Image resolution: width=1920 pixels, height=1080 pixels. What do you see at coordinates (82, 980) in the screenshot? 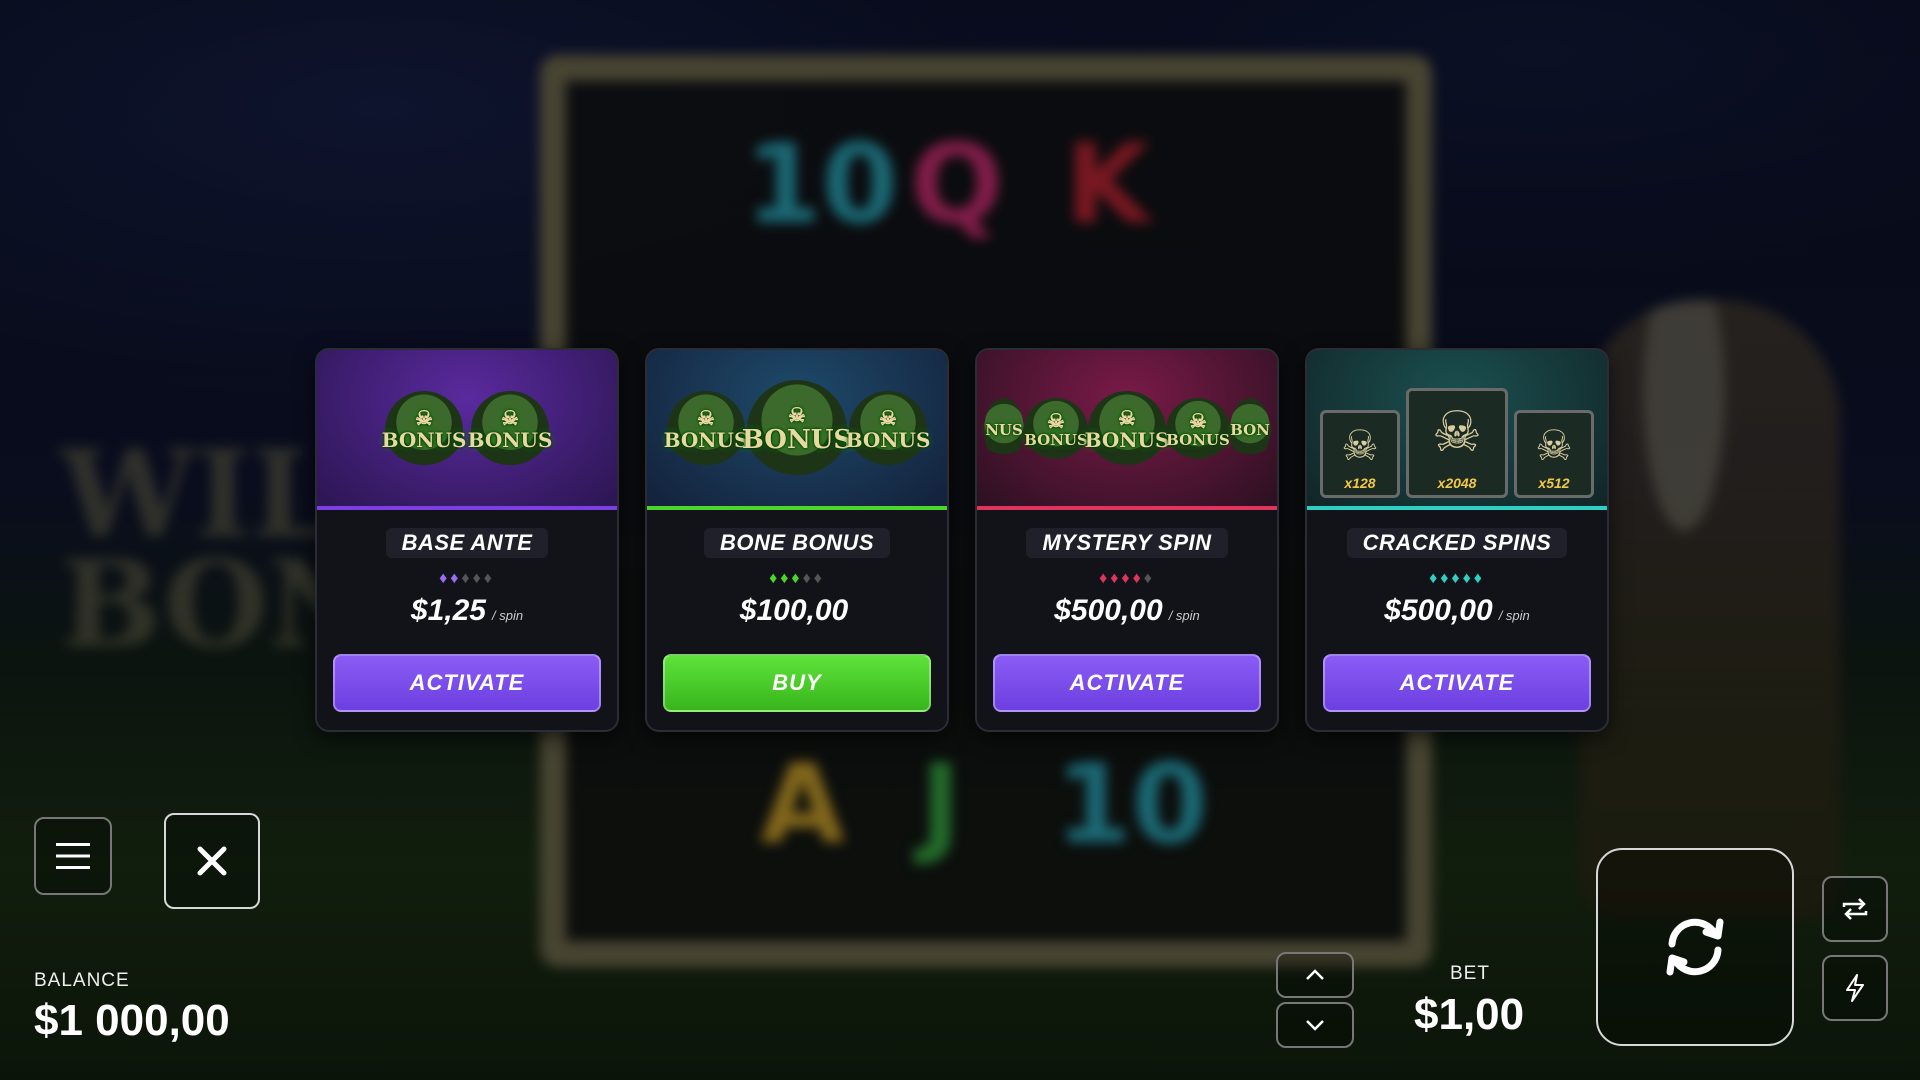
I see `balance-label: BALANCE` at bounding box center [82, 980].